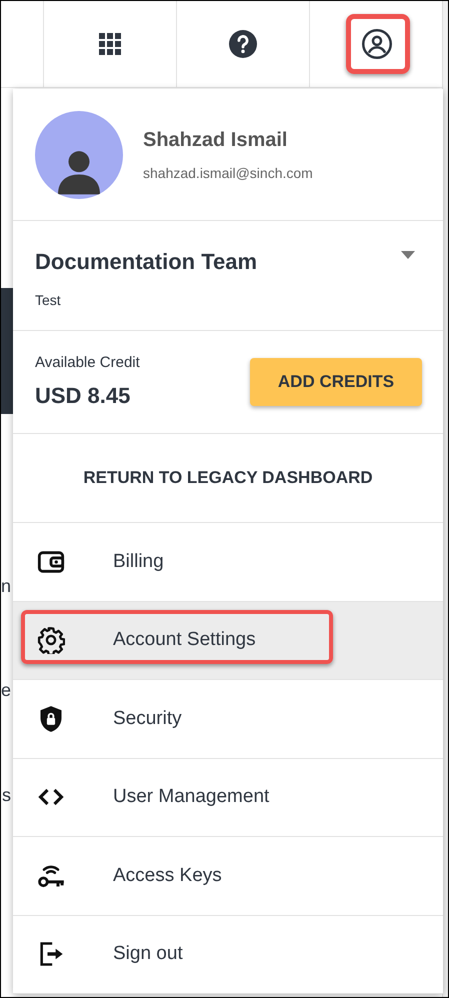  I want to click on caret-icon, so click(408, 255).